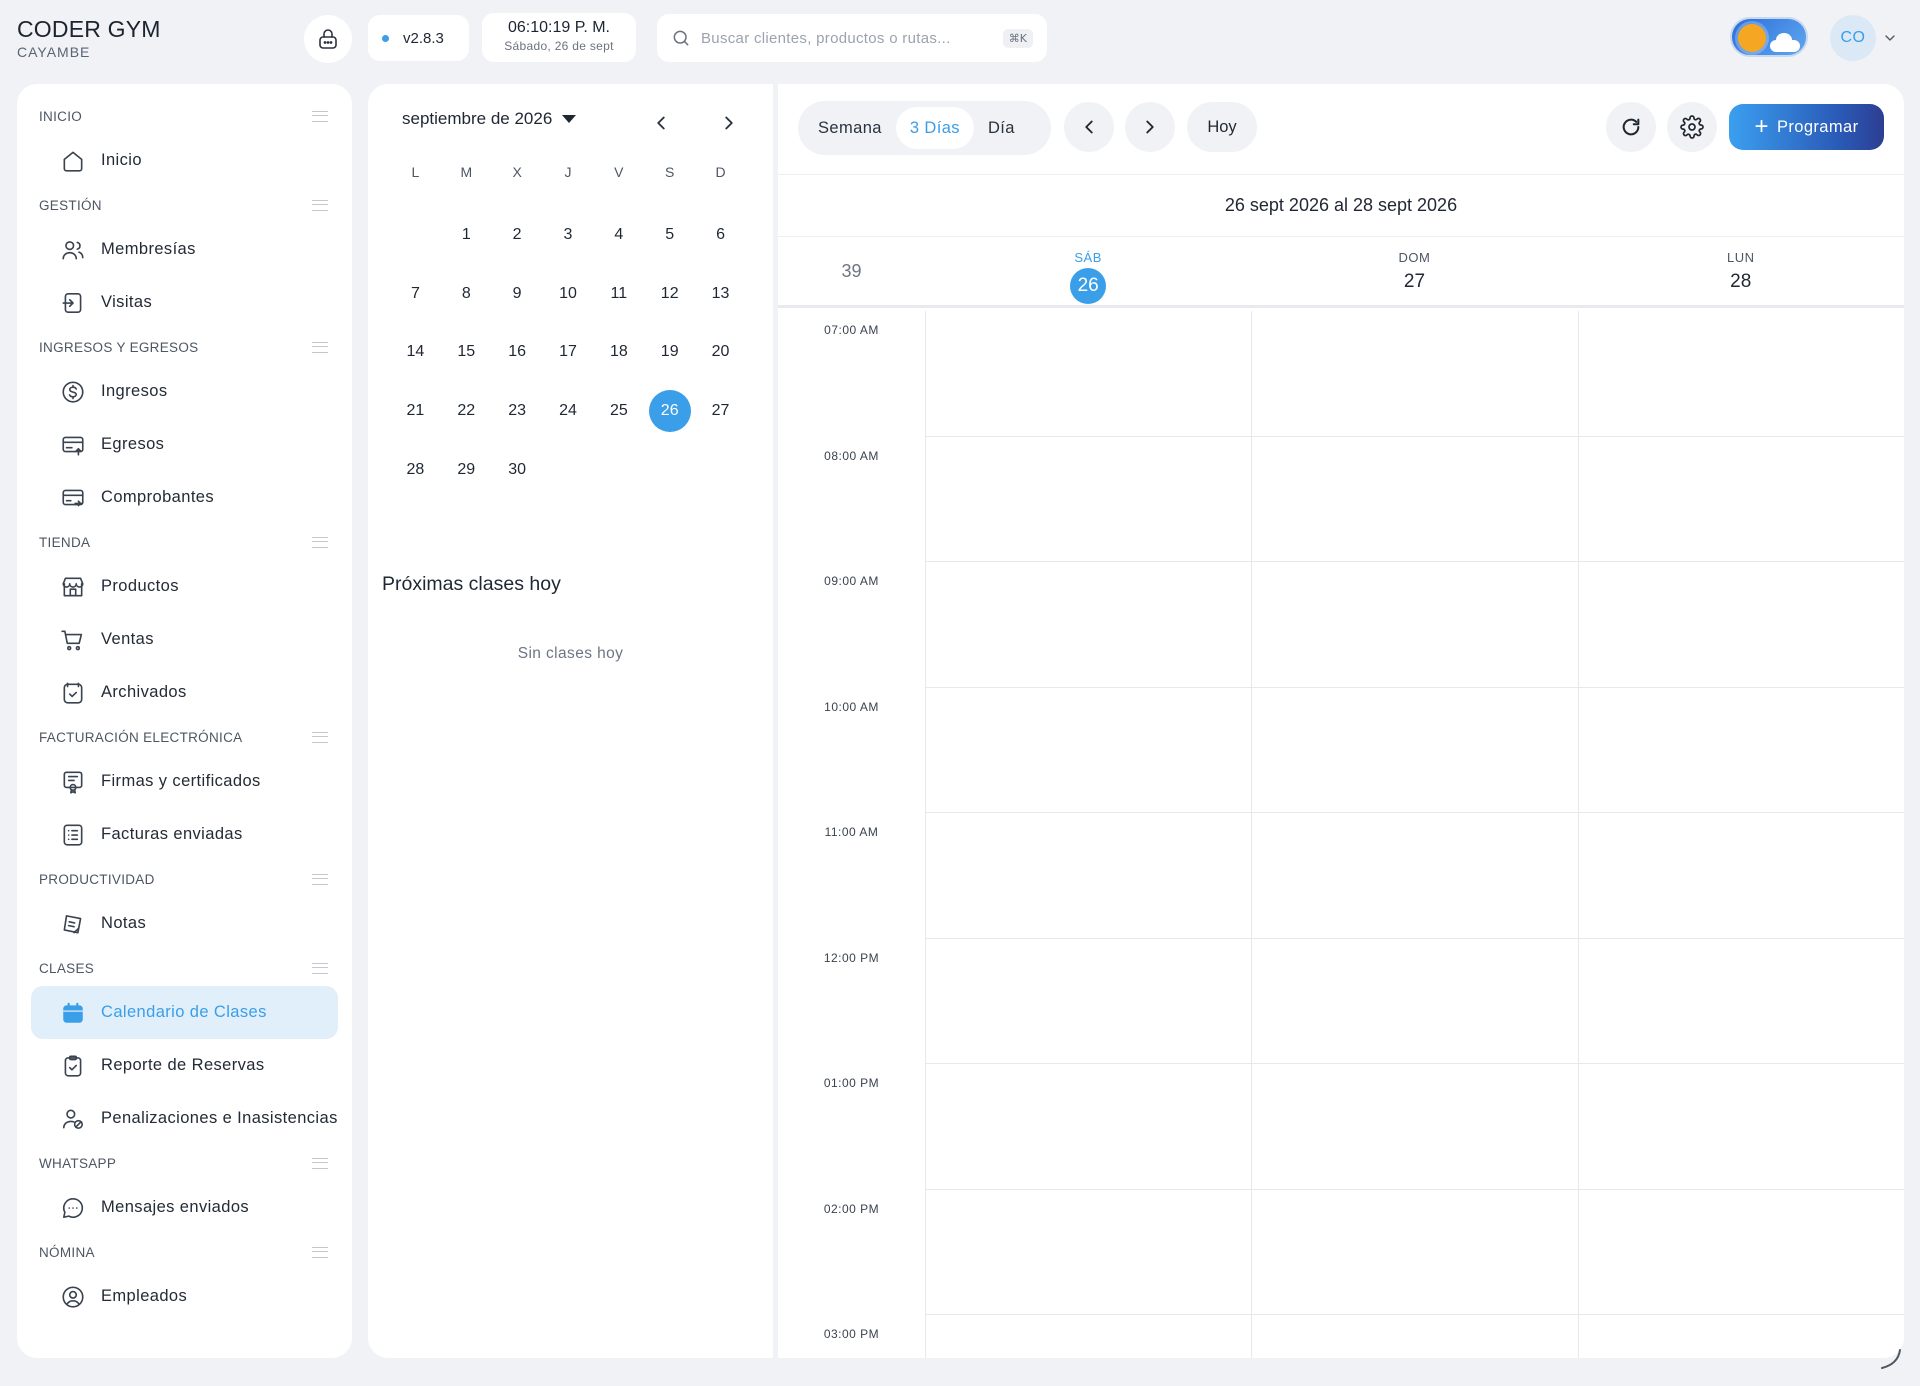 This screenshot has height=1386, width=1920. I want to click on calendar-icon, so click(73, 1013).